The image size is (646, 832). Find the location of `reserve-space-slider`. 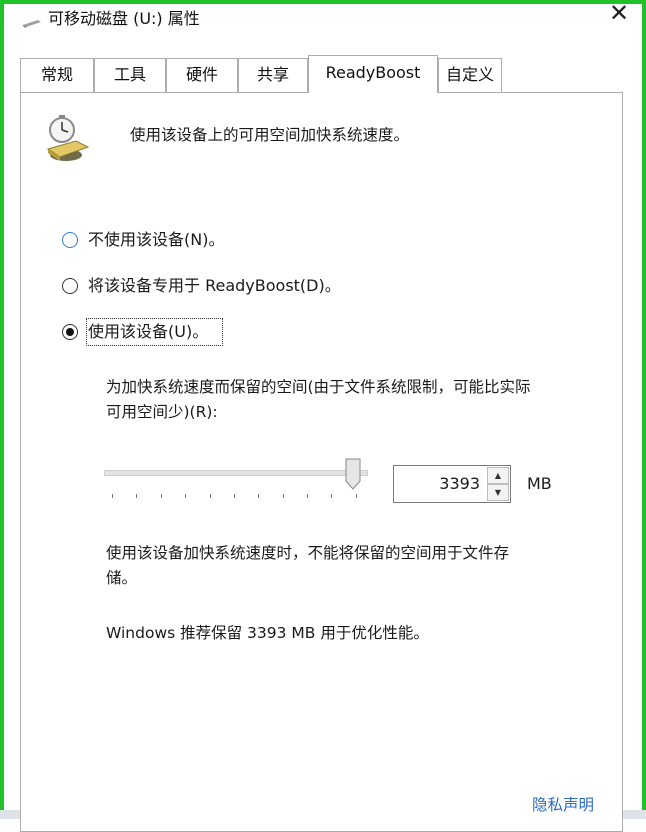

reserve-space-slider is located at coordinates (236, 481).